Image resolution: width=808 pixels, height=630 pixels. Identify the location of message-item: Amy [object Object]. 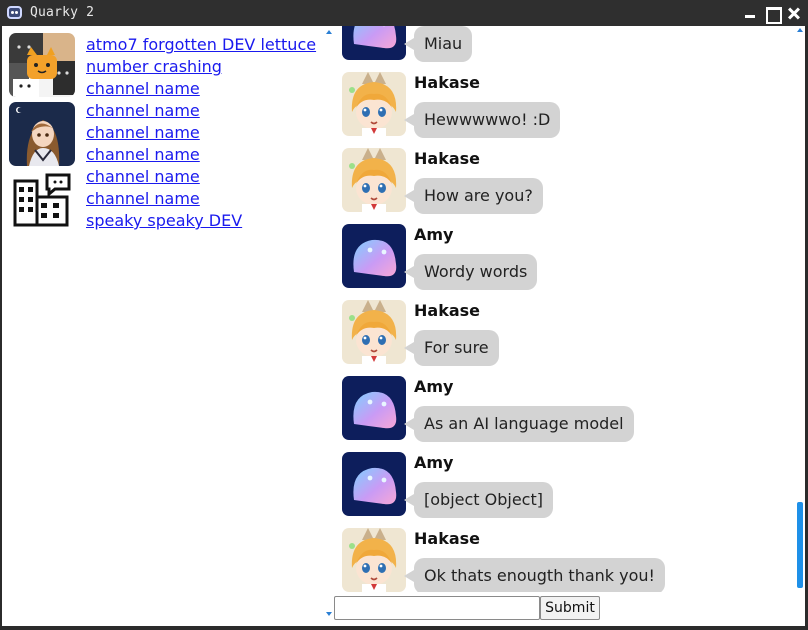
(562, 490).